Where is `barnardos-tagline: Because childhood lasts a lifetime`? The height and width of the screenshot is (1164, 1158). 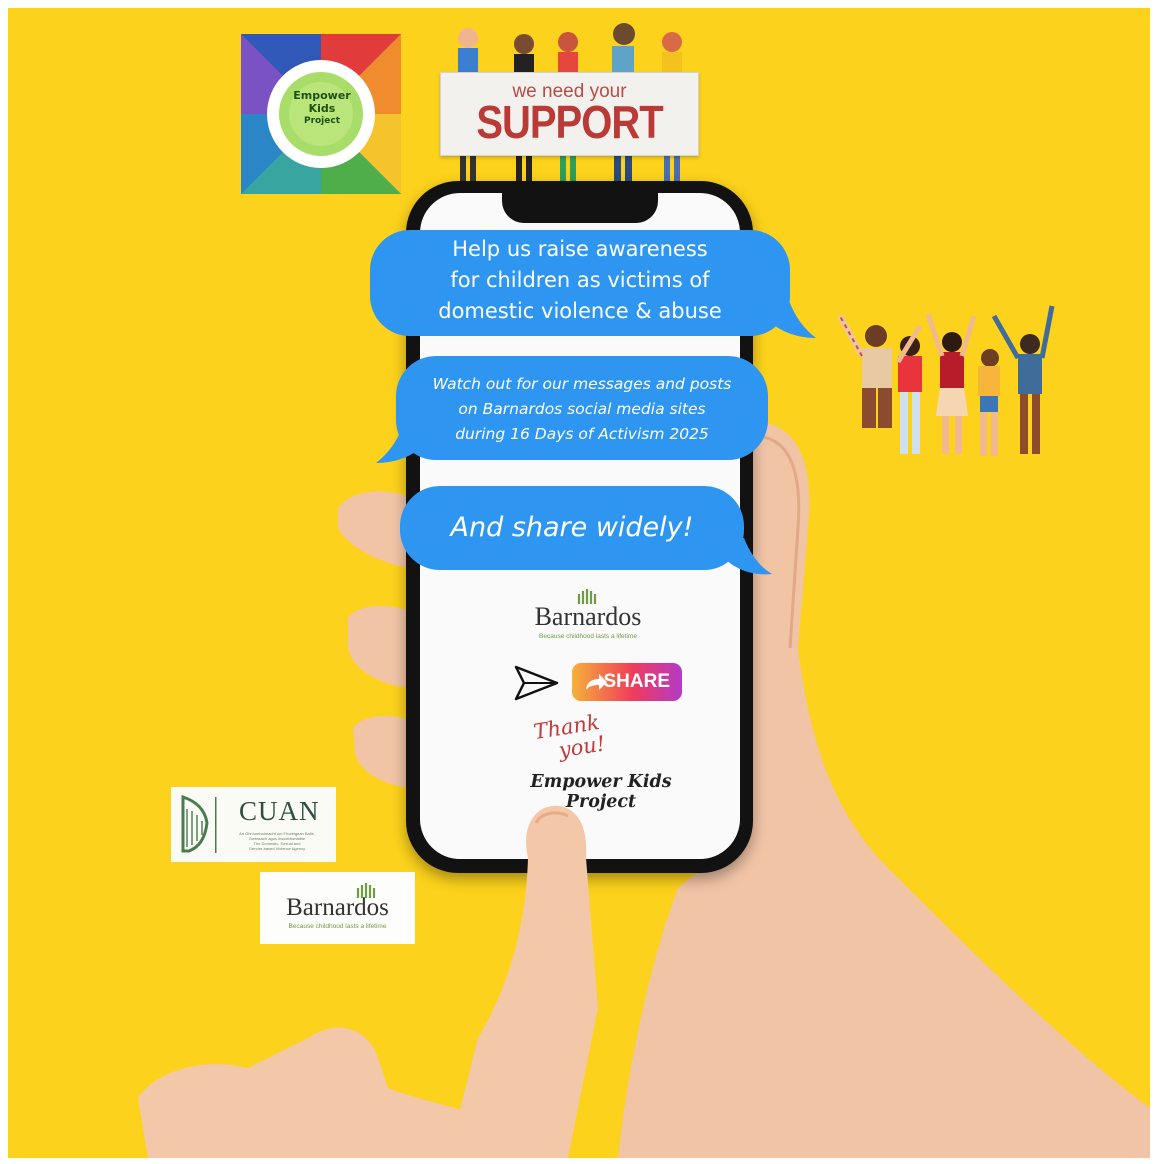 barnardos-tagline: Because childhood lasts a lifetime is located at coordinates (337, 926).